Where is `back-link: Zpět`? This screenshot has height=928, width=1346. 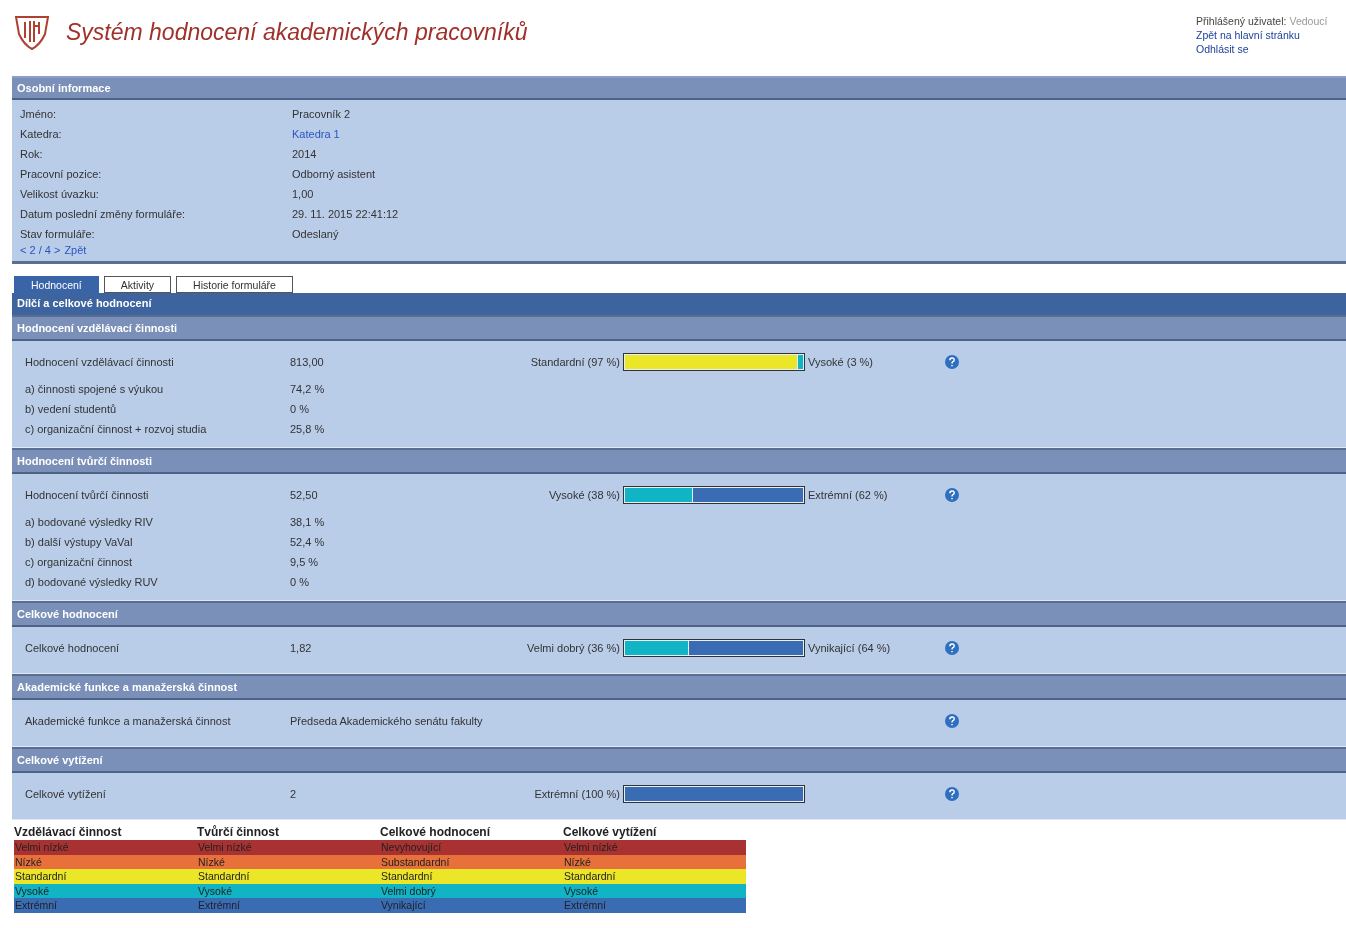
back-link: Zpět is located at coordinates (75, 250).